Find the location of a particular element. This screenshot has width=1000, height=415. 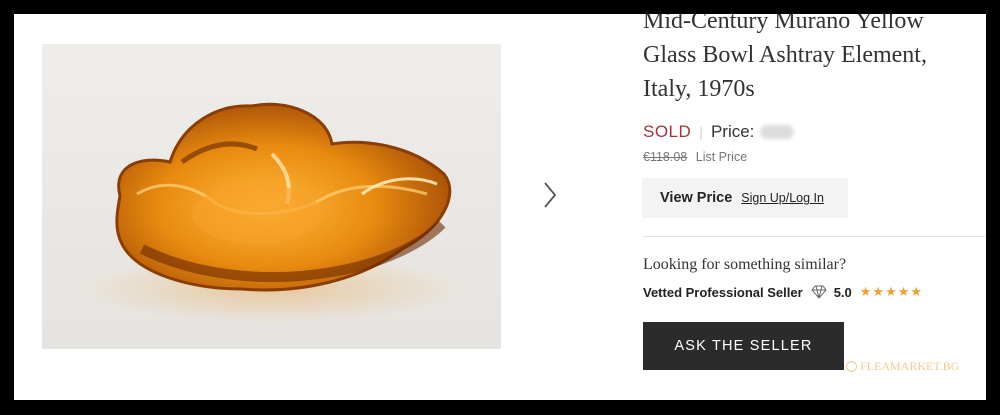

diamond-icon is located at coordinates (819, 292).